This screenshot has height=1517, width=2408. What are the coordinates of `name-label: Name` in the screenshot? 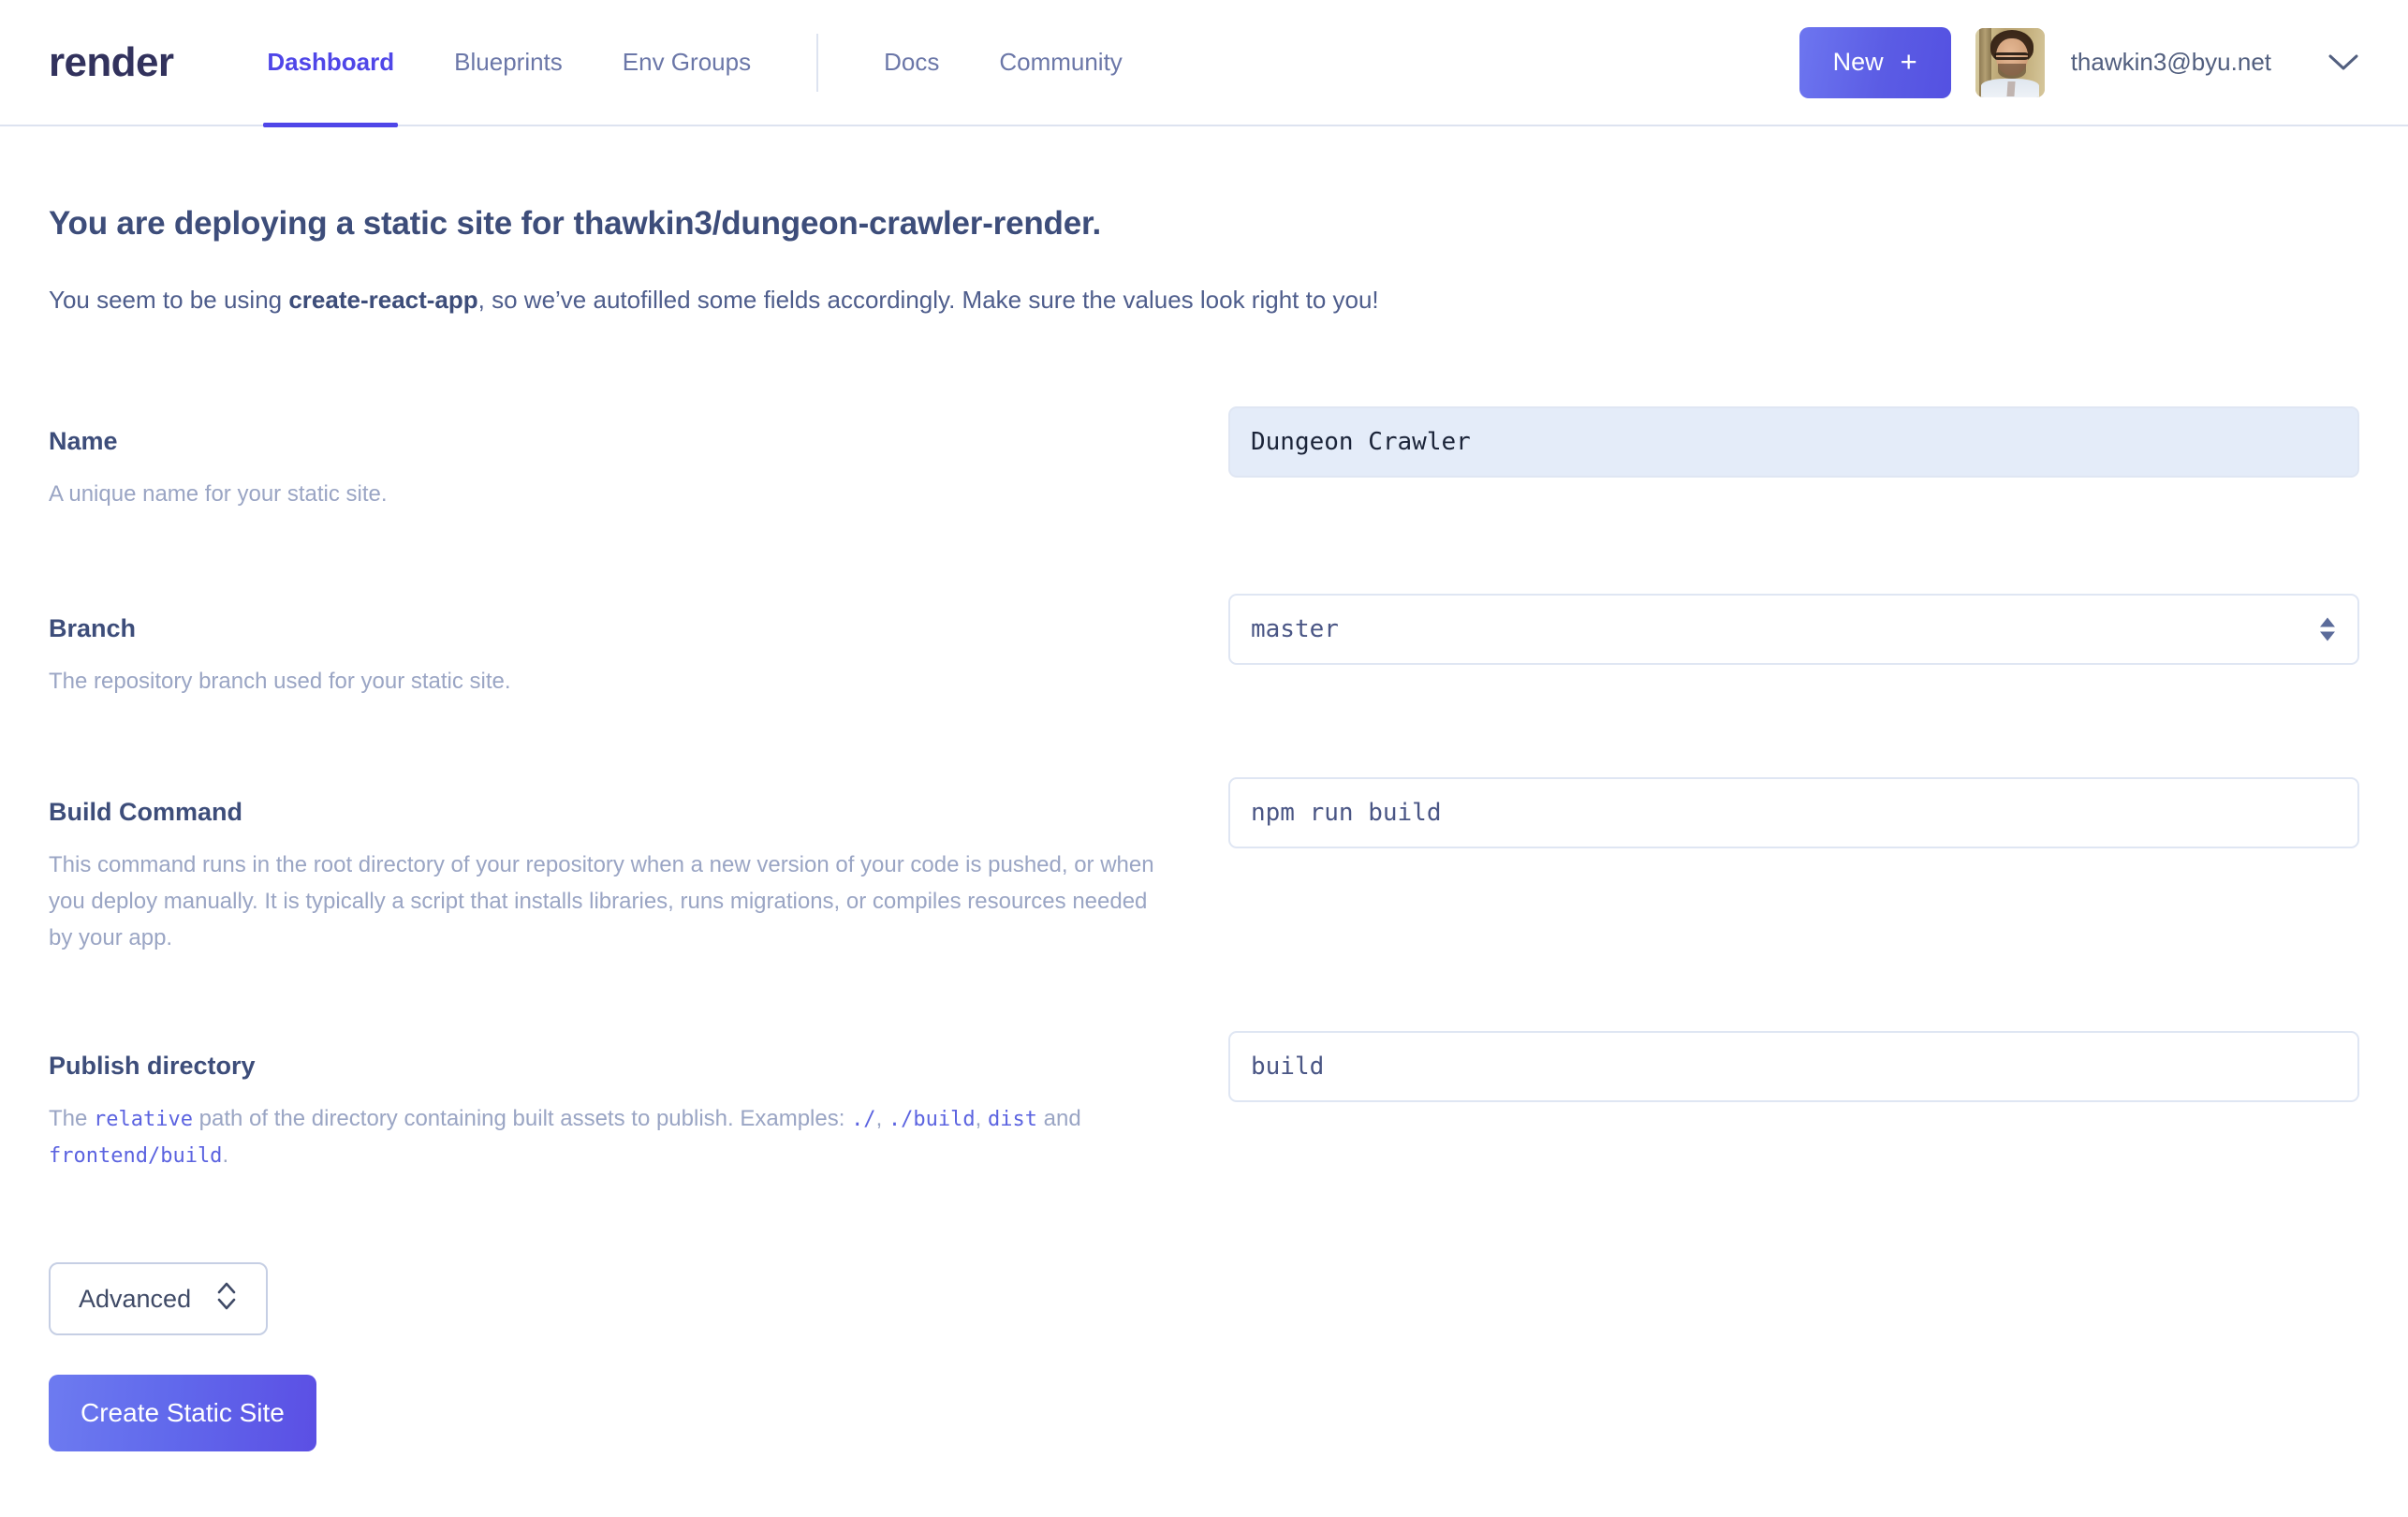 It's located at (83, 441).